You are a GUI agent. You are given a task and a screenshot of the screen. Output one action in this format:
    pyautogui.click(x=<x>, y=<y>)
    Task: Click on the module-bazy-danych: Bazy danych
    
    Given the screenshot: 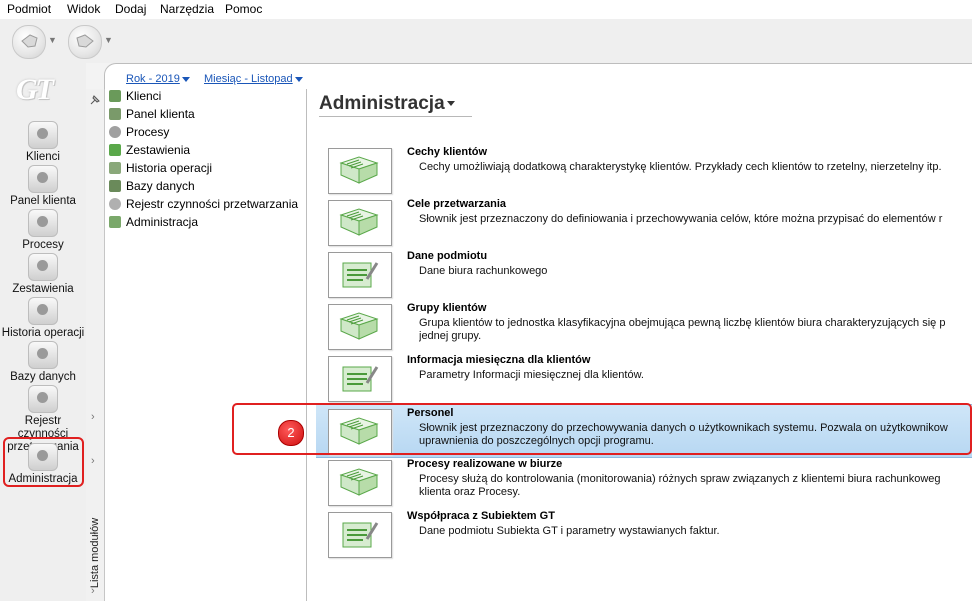 What is the action you would take?
    pyautogui.click(x=43, y=362)
    